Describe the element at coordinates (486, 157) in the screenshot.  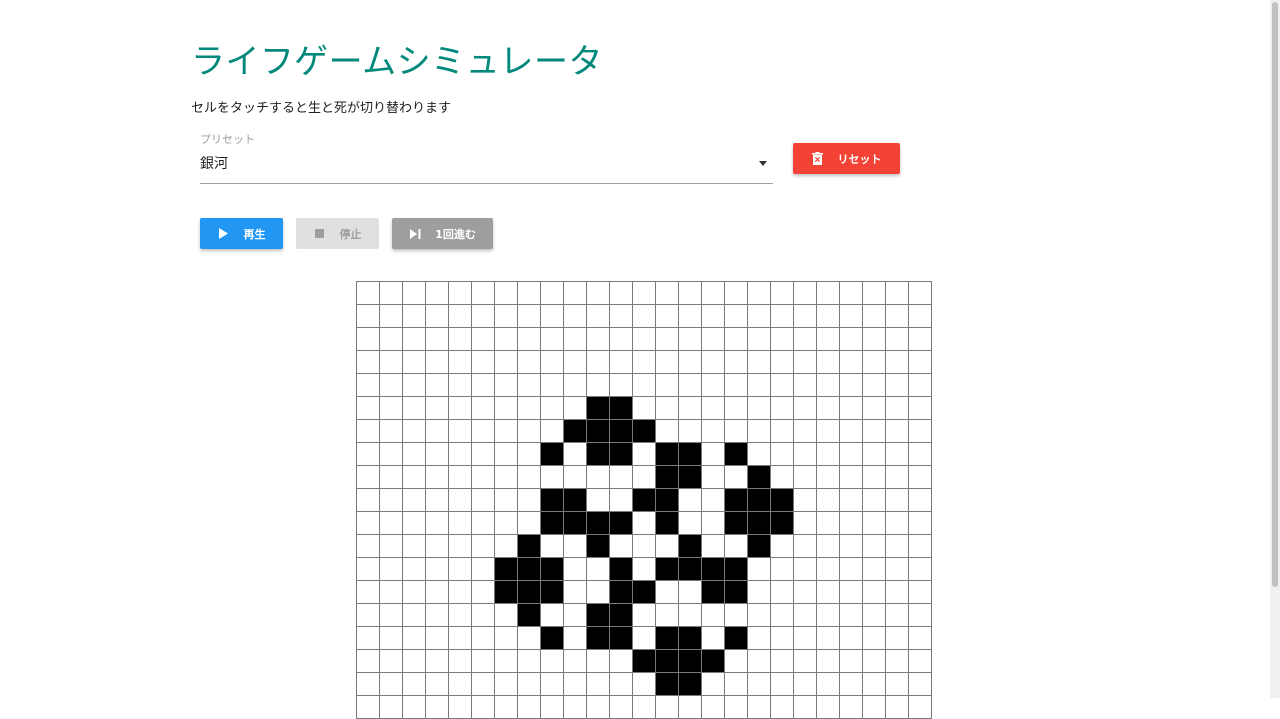
I see `preset-select: プリセット 銀河` at that location.